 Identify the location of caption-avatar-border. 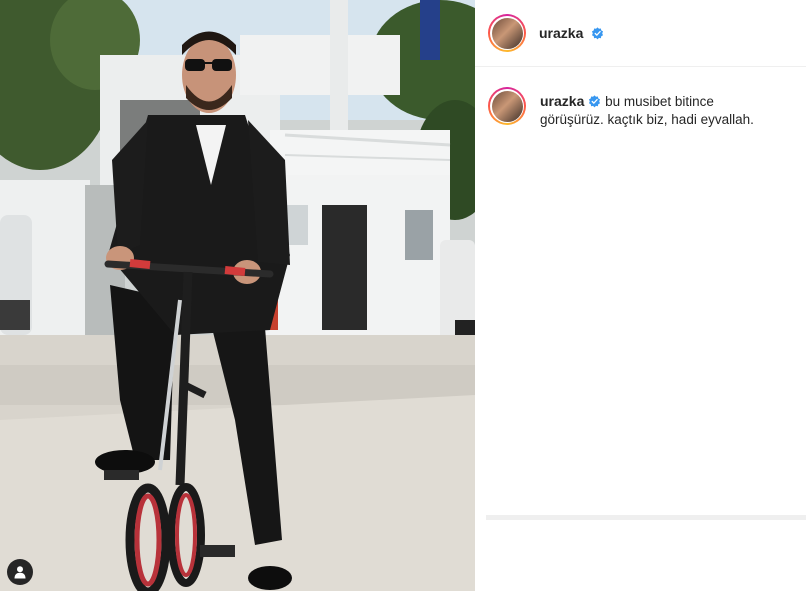
(507, 106).